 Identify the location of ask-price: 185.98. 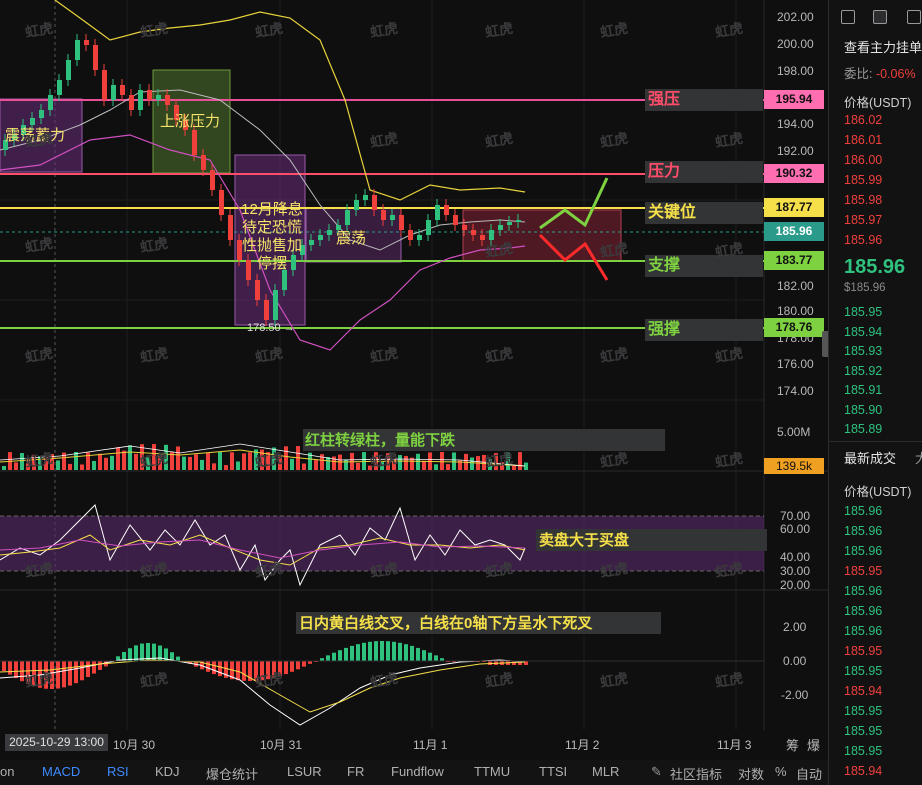
(863, 200).